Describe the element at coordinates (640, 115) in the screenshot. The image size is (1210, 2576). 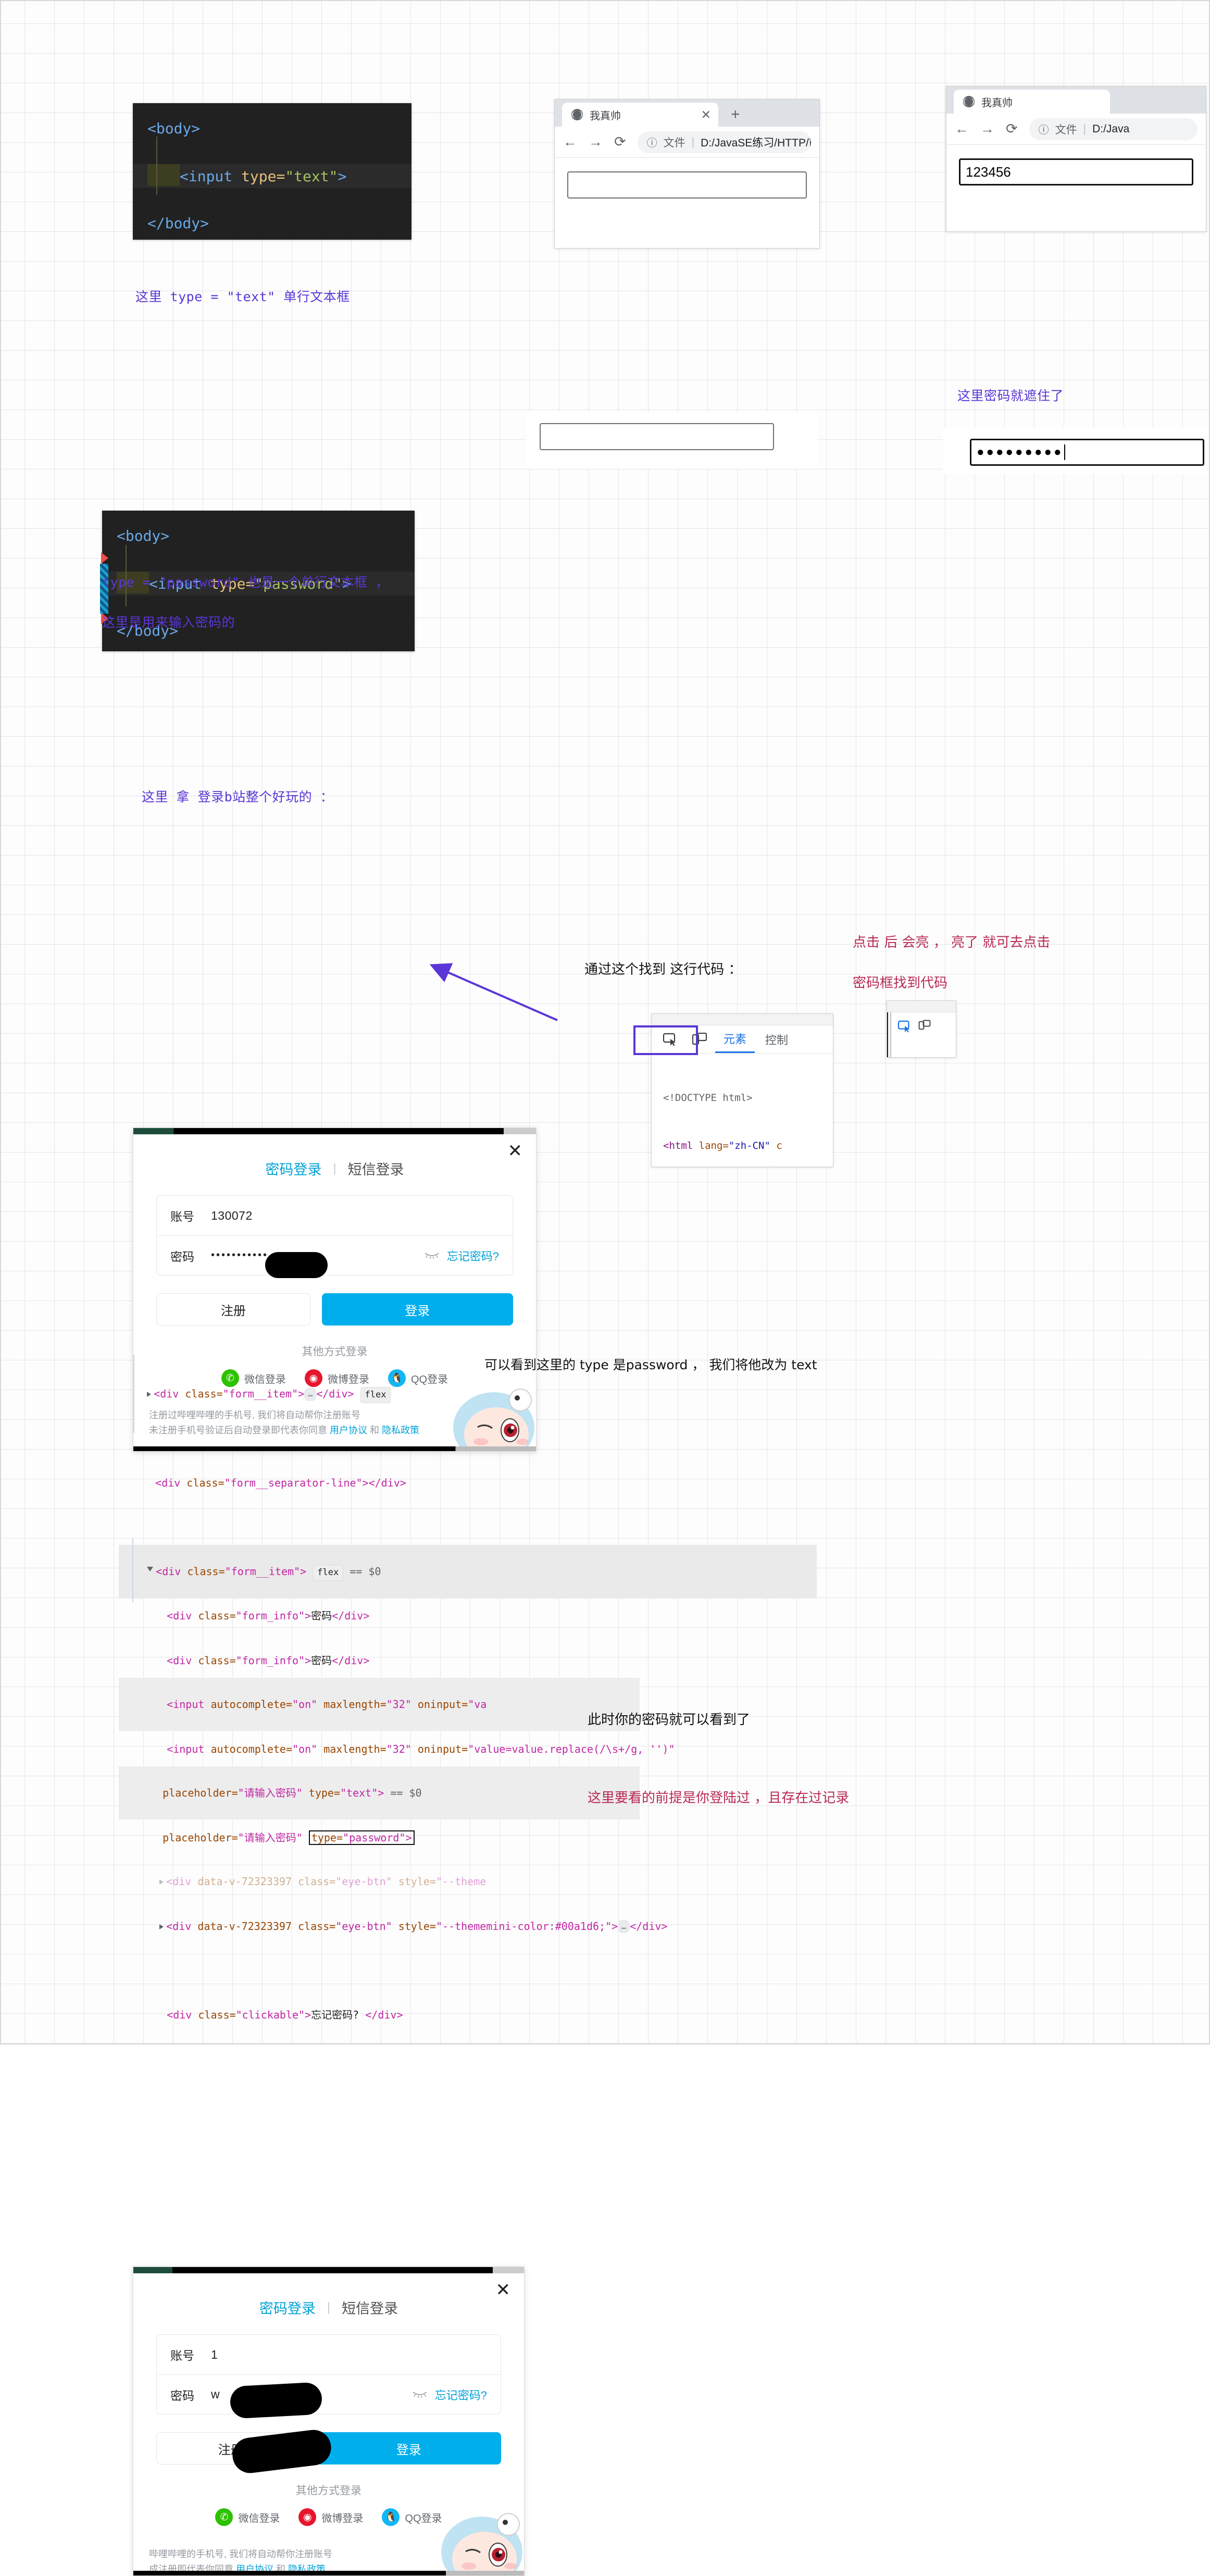
I see `browser-tab: 我真帅 ✕` at that location.